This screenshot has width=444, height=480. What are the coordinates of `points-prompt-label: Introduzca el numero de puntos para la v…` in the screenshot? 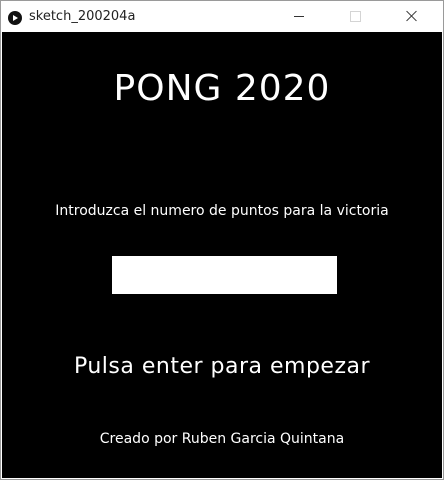 It's located at (222, 211).